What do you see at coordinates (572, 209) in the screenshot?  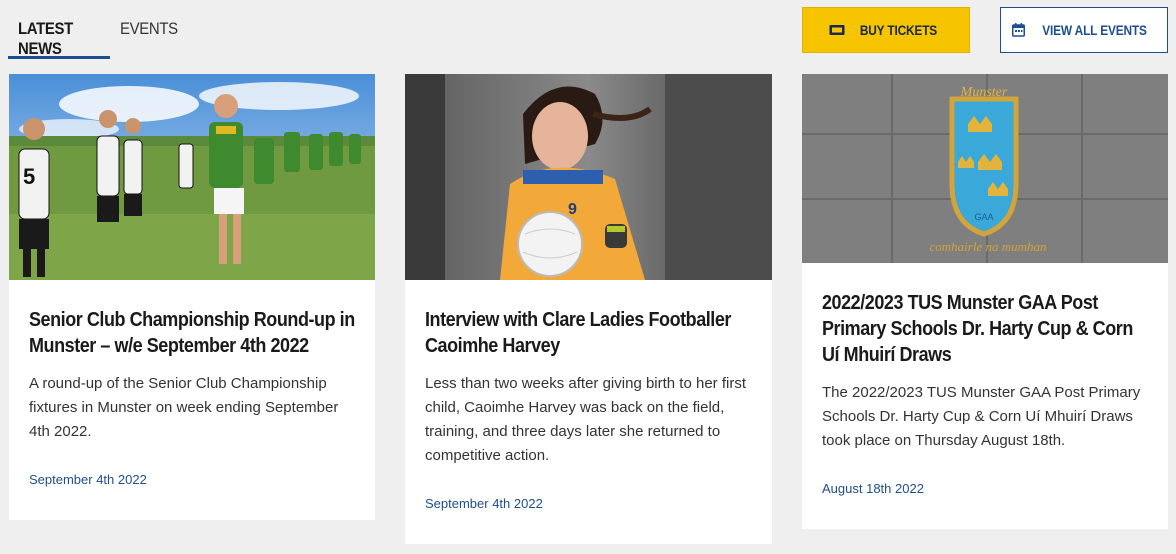 I see `jersey-number: 9` at bounding box center [572, 209].